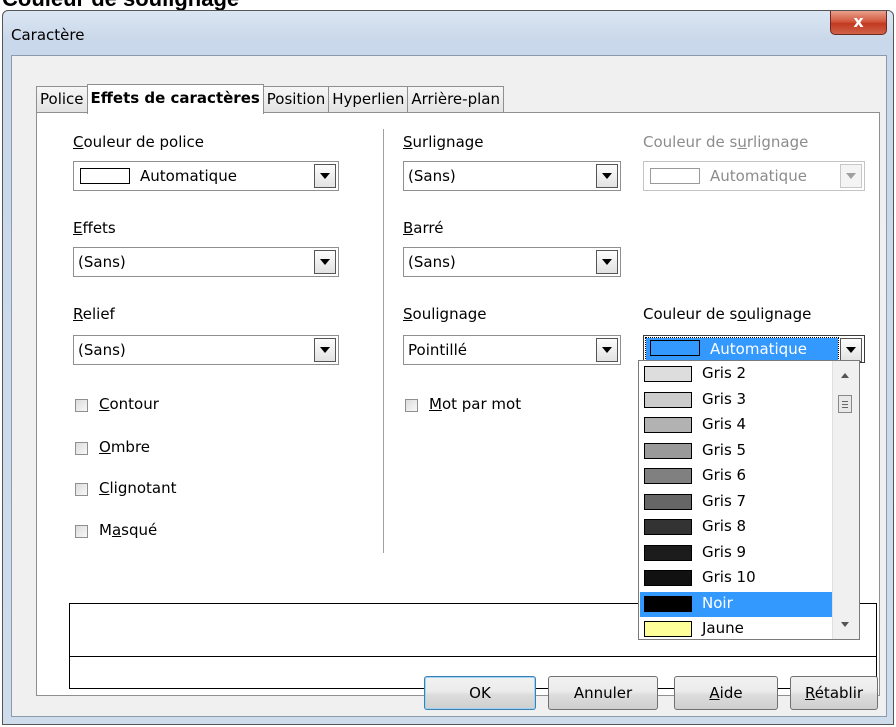 The height and width of the screenshot is (727, 896). Describe the element at coordinates (845, 375) in the screenshot. I see `scroll-up-icon` at that location.